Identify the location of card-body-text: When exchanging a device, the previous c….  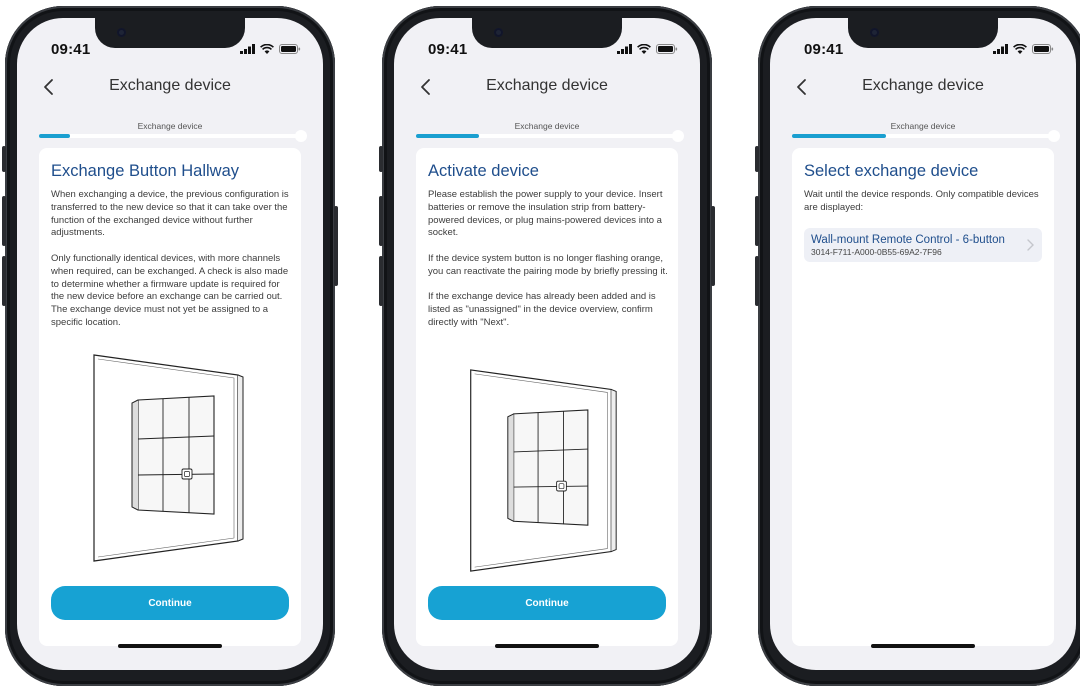
(170, 258).